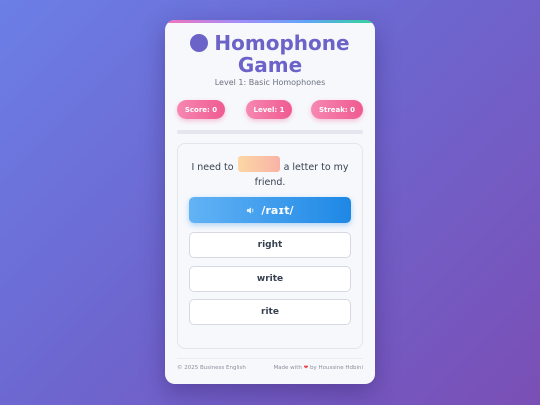 The image size is (540, 405). Describe the element at coordinates (287, 368) in the screenshot. I see `made-with-prefix: Made with` at that location.